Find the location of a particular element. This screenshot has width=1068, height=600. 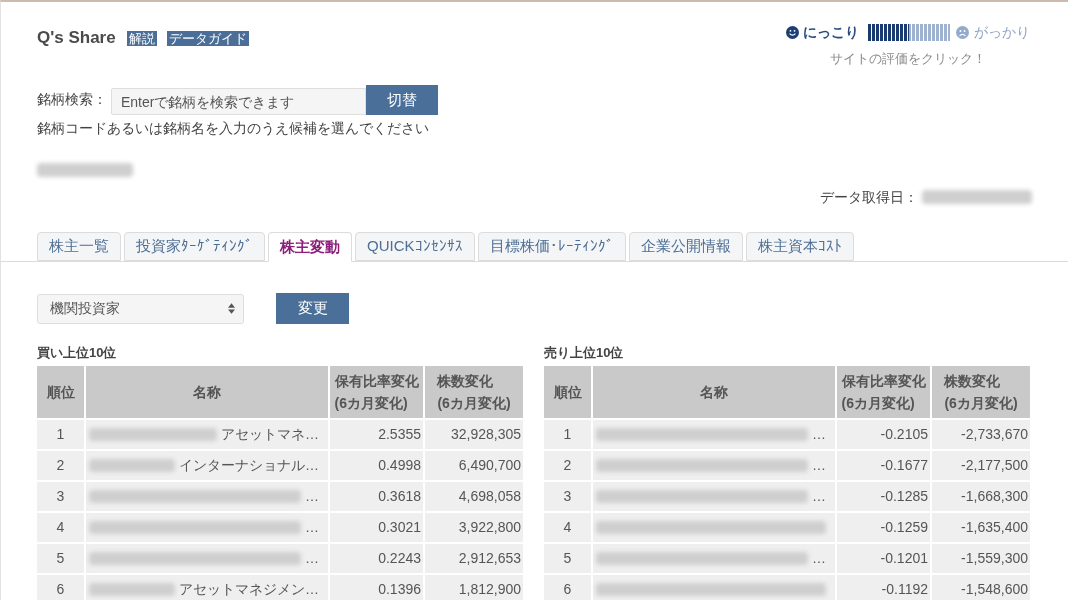

smiley-face-icon is located at coordinates (792, 32).